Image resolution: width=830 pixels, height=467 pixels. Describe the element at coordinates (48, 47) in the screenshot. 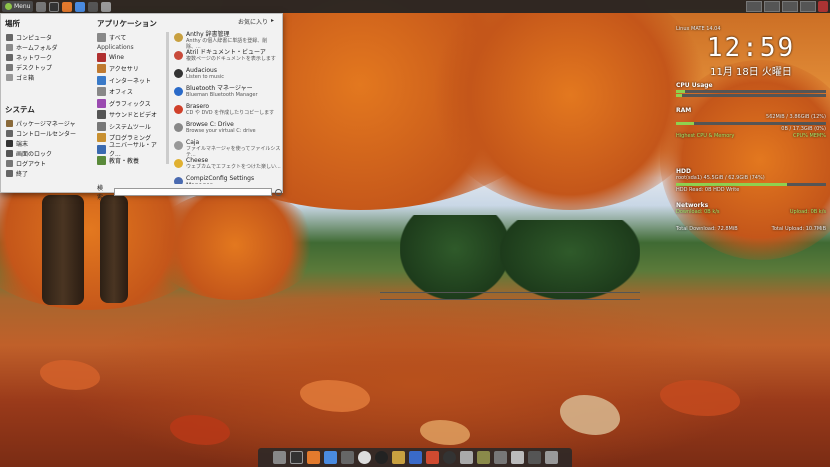

I see `place-home: ホームフォルダ` at that location.